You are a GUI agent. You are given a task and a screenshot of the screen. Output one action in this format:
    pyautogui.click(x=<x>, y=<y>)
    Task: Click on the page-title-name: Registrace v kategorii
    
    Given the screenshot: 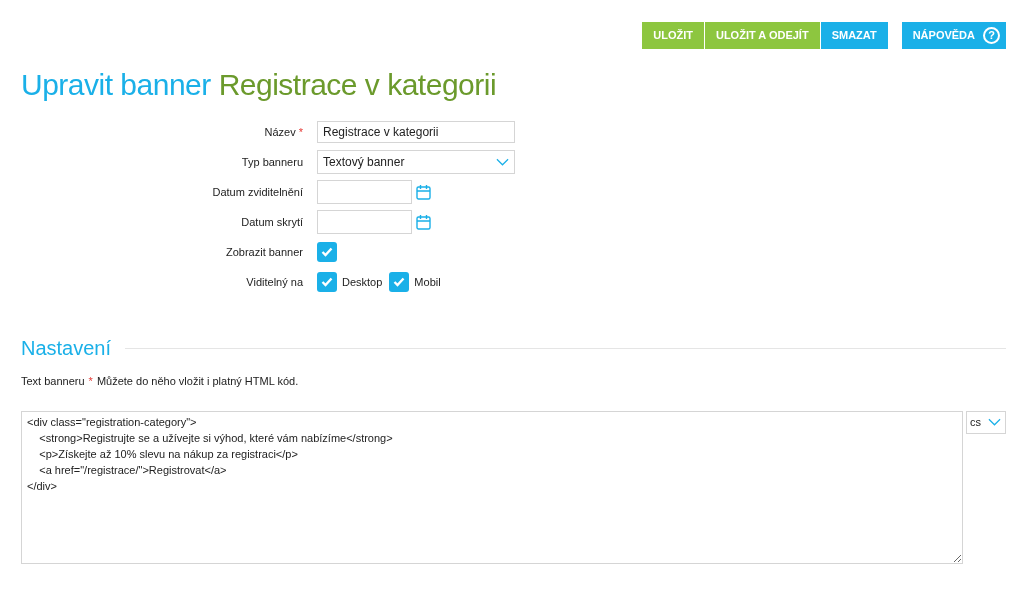 What is the action you would take?
    pyautogui.click(x=357, y=84)
    